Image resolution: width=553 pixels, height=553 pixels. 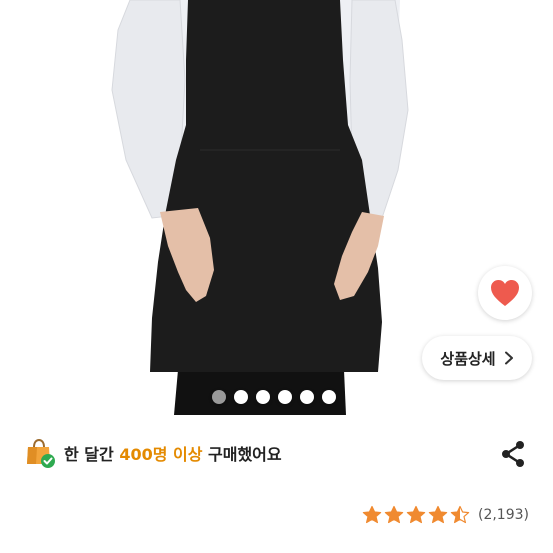 I want to click on share-icon, so click(x=513, y=454).